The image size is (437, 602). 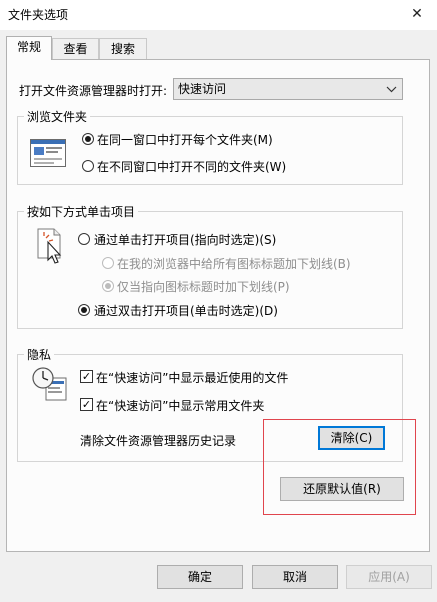 I want to click on single-click-label: 通过单击打开项目(指向时选定)(S), so click(x=185, y=239).